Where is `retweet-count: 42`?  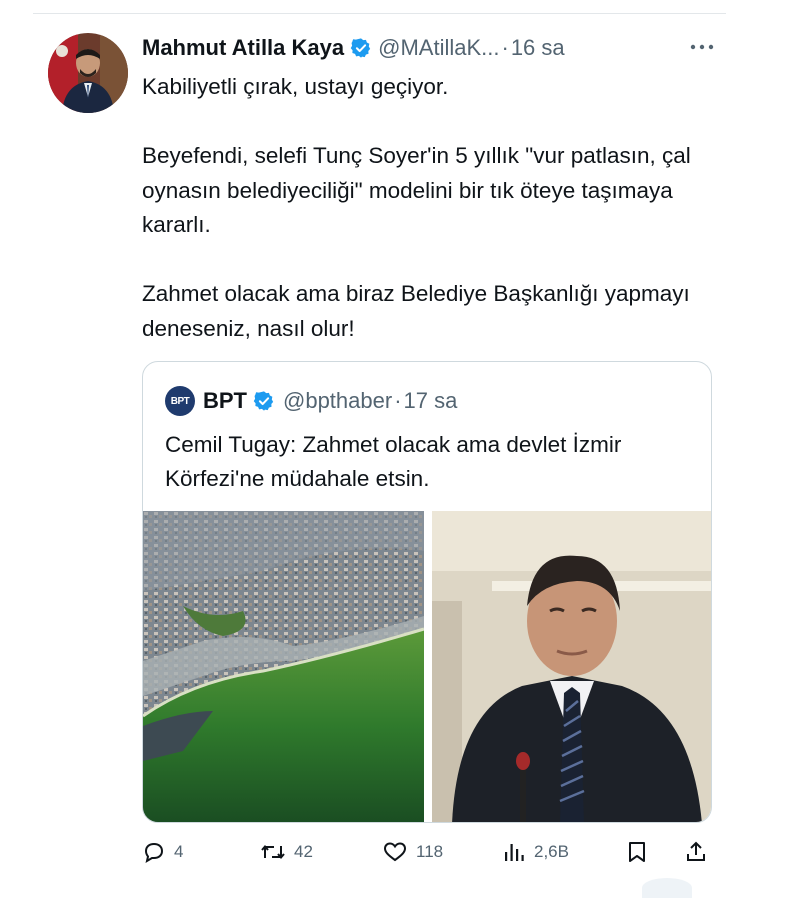 retweet-count: 42 is located at coordinates (303, 851).